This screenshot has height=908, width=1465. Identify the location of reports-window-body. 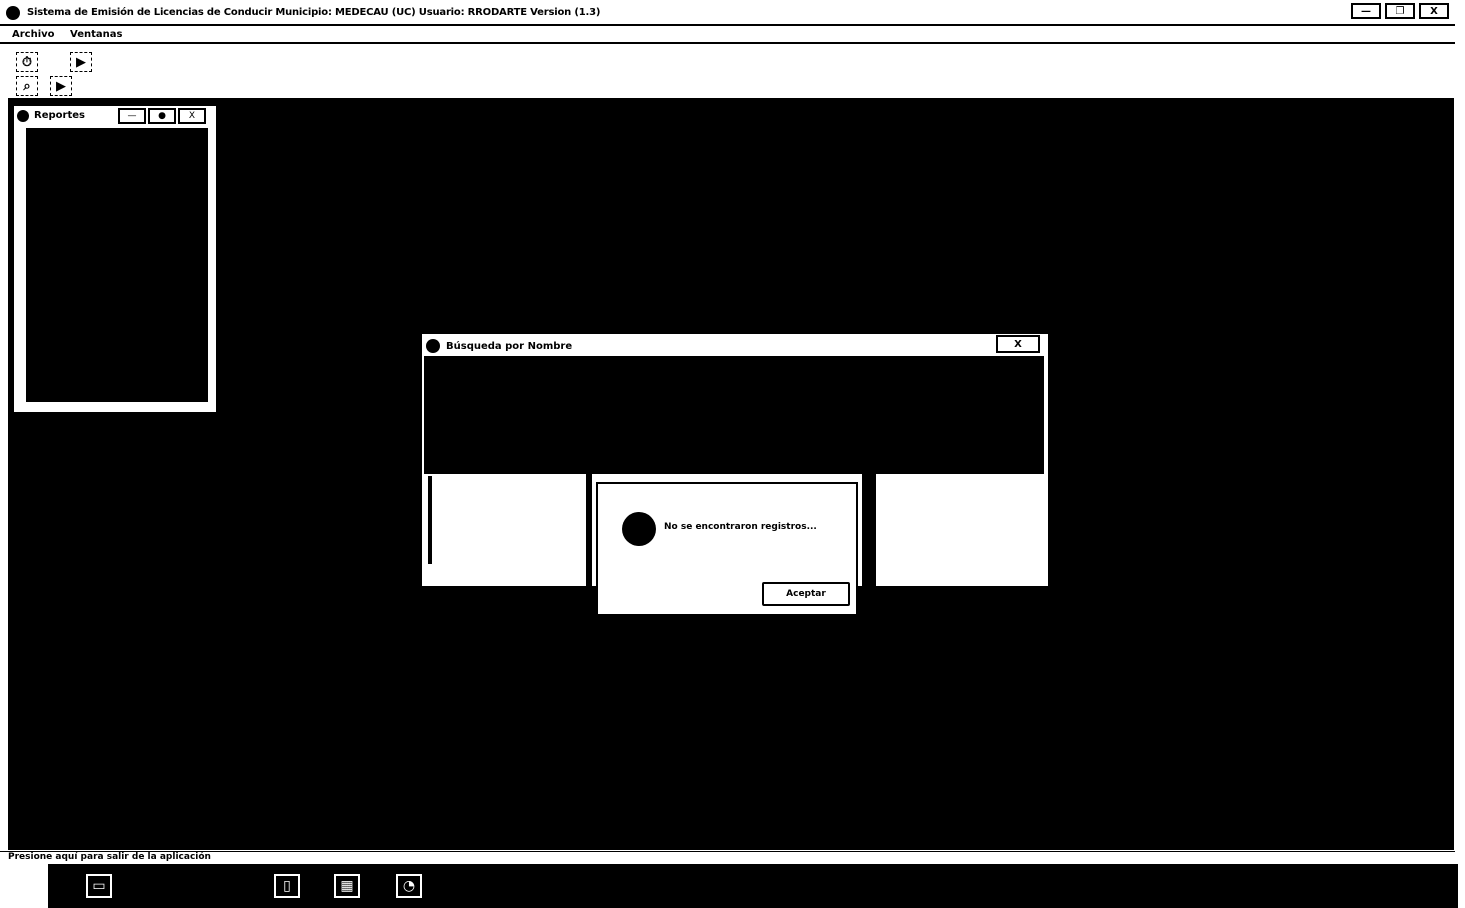
(117, 265).